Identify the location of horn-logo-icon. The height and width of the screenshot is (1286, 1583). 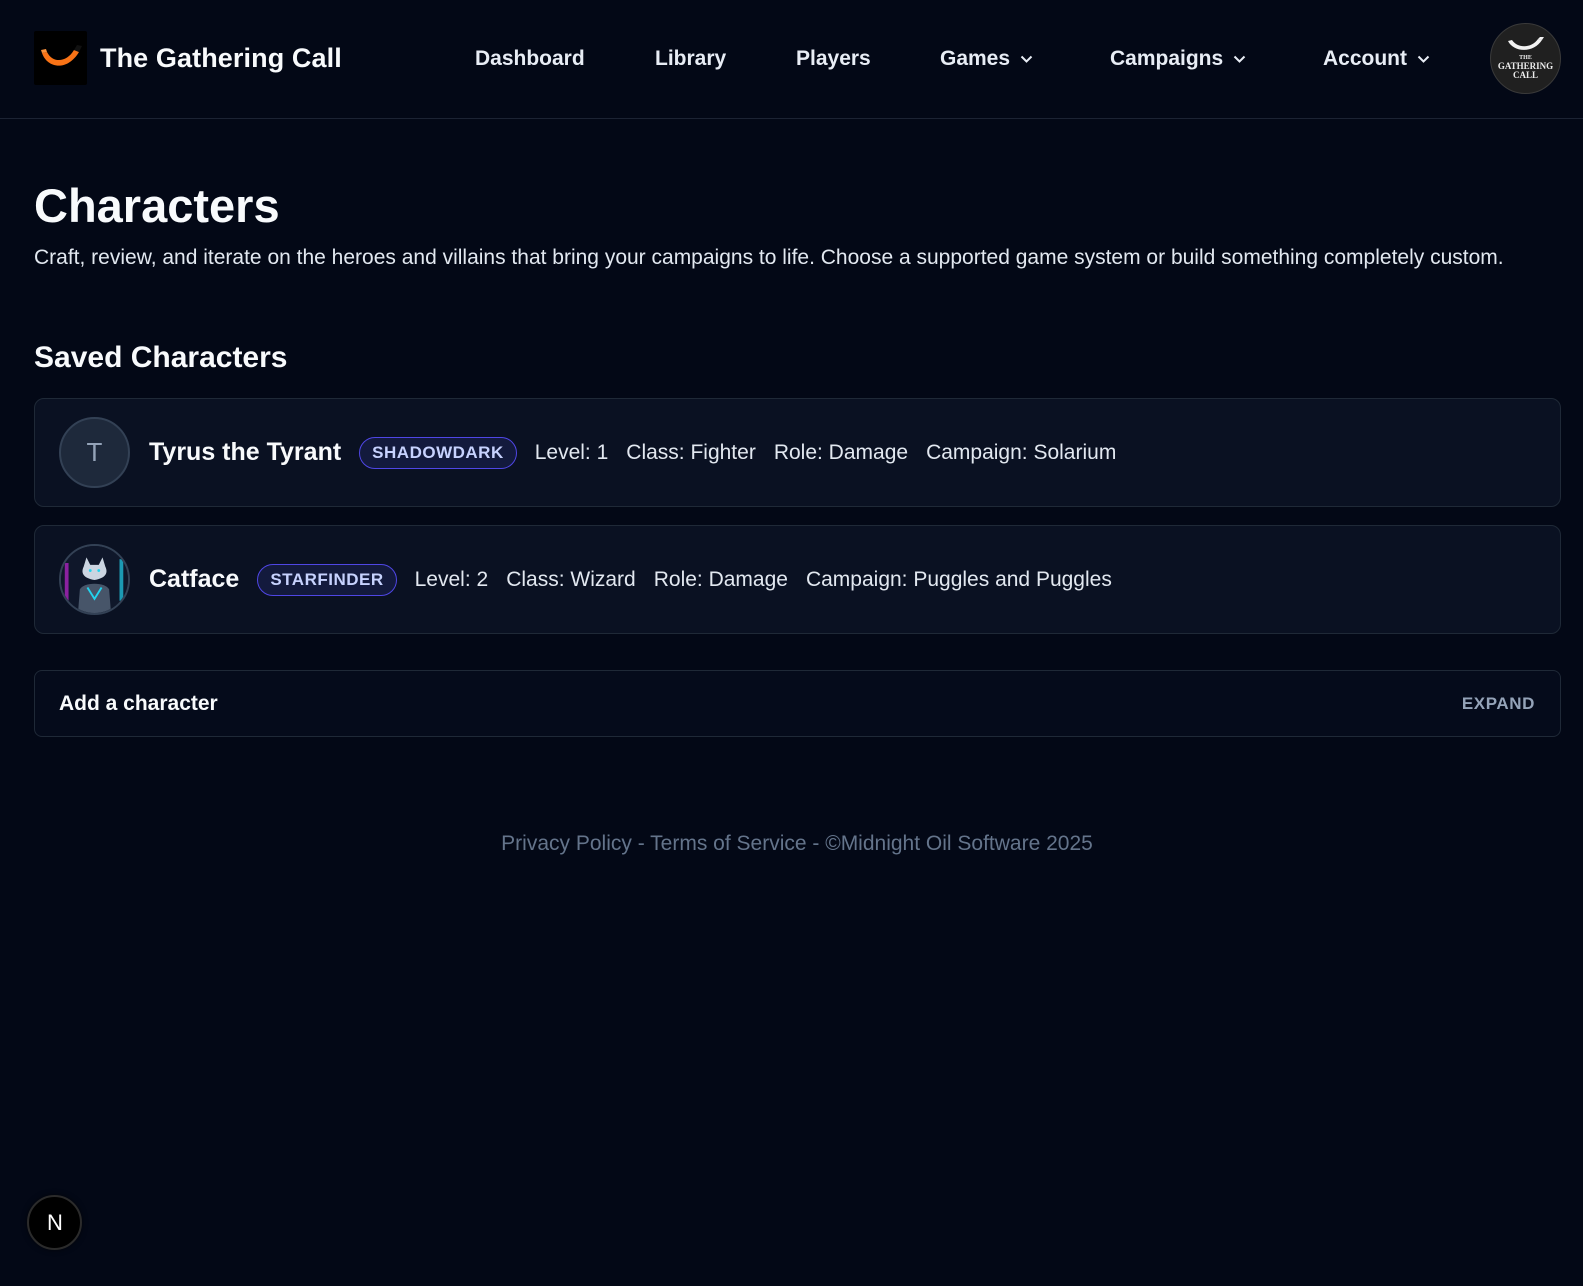
(60, 58).